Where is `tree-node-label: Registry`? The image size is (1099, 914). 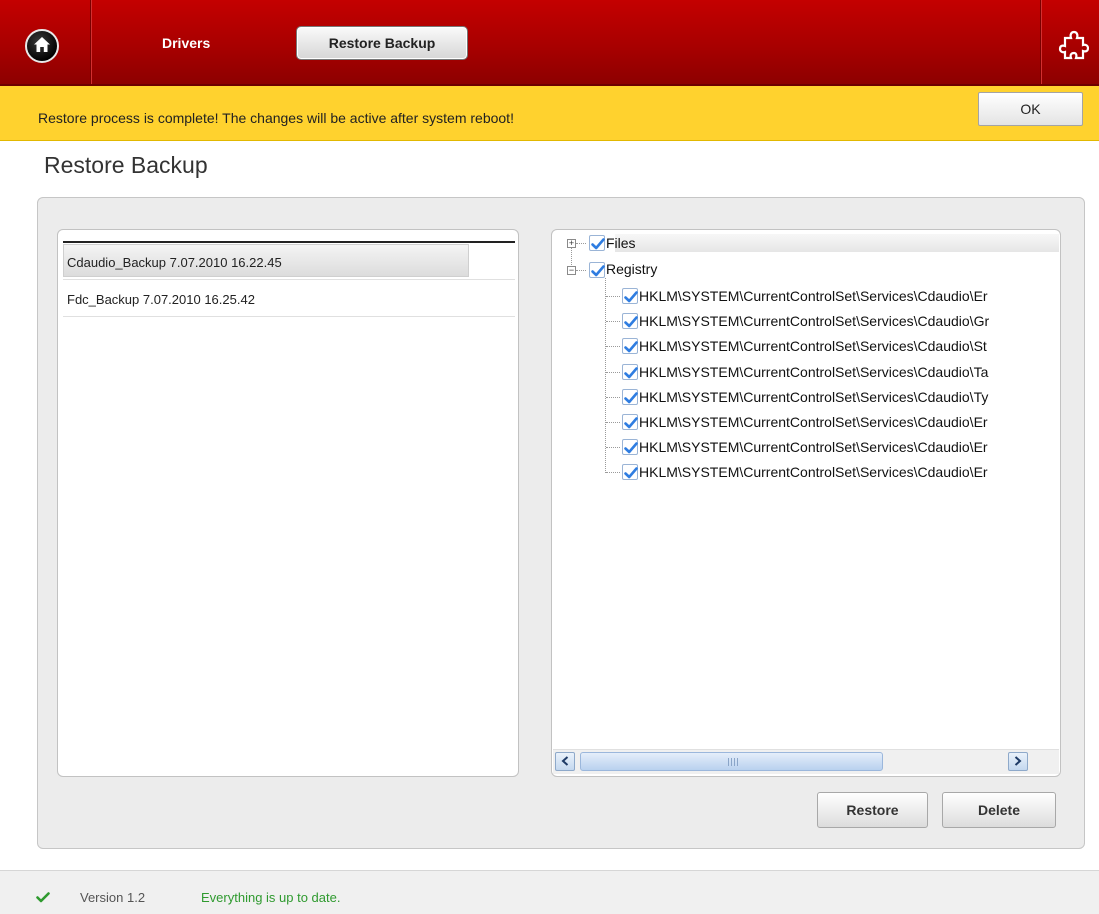
tree-node-label: Registry is located at coordinates (632, 269).